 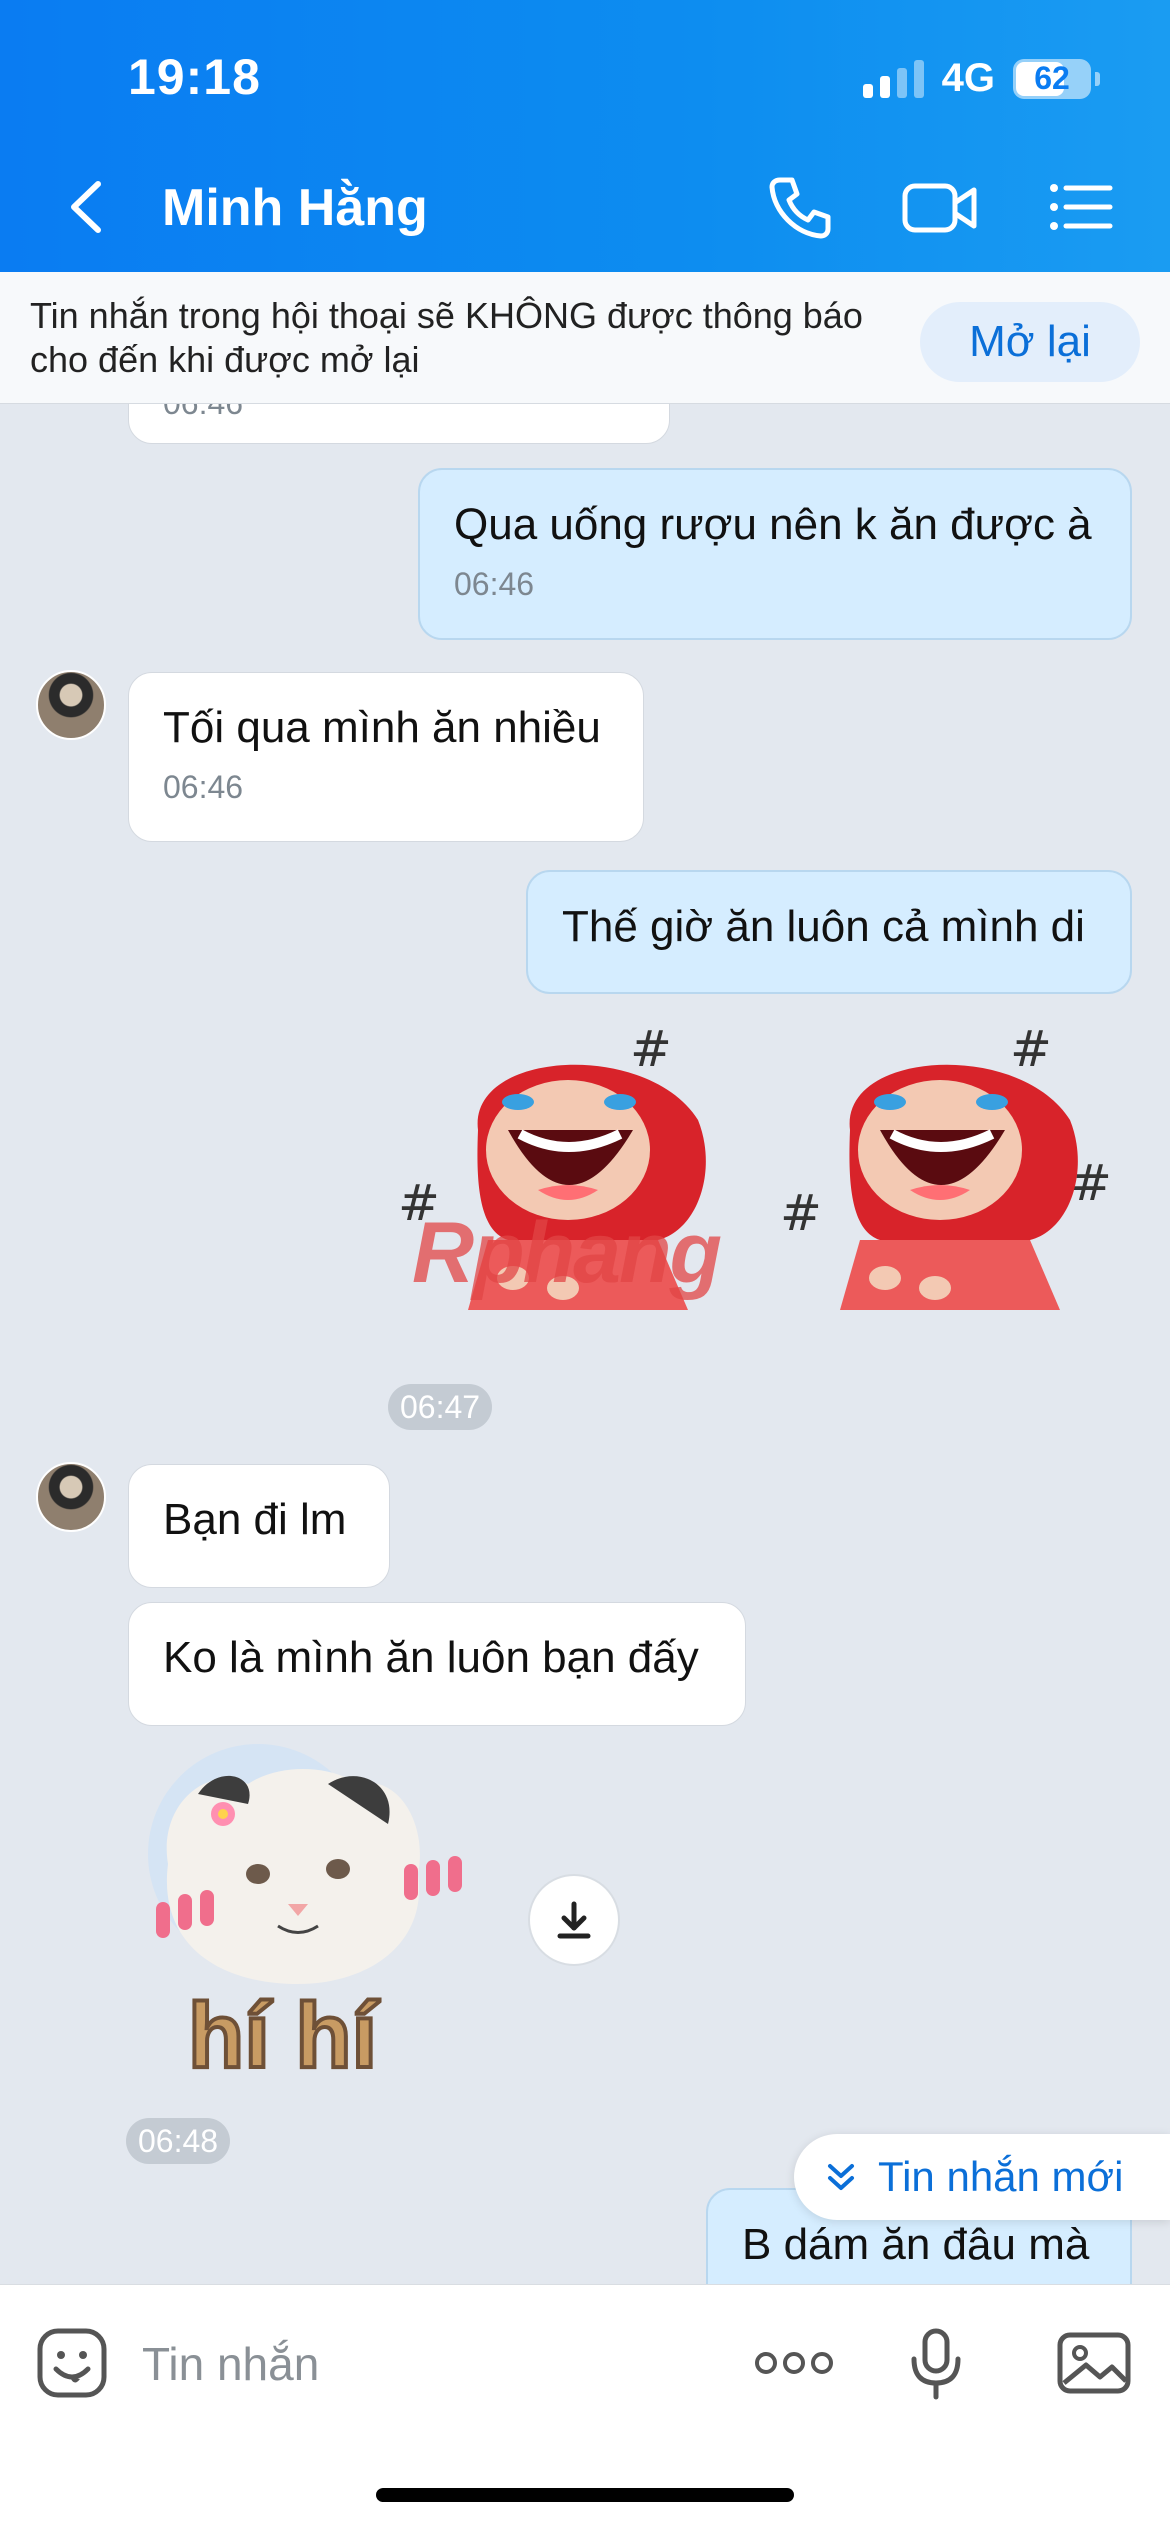 I want to click on chevron-left-icon, so click(x=86, y=207).